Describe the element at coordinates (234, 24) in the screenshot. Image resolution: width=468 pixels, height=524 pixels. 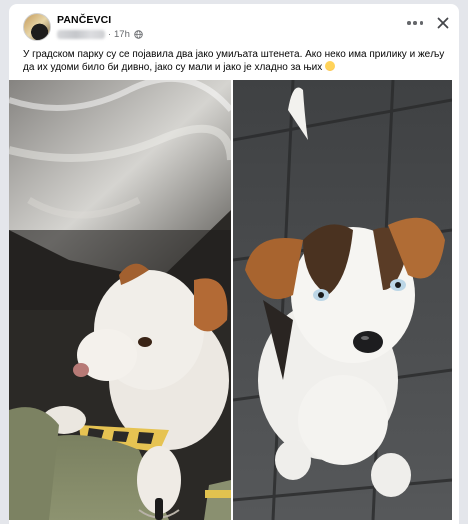
I see `post-header: PANČEVCI · 17h` at that location.